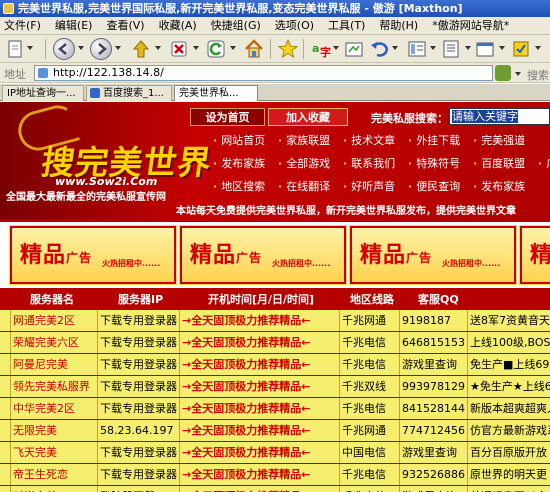  Describe the element at coordinates (304, 187) in the screenshot. I see `nav-link: 在线翻译` at that location.